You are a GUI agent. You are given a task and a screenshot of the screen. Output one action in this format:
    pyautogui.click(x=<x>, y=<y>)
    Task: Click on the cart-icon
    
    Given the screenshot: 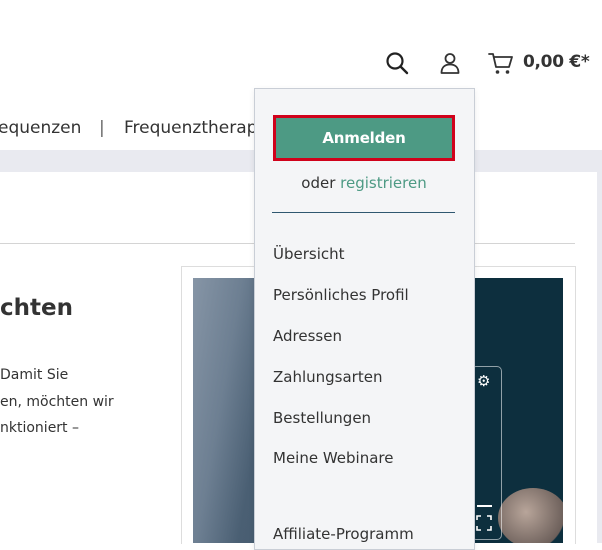 What is the action you would take?
    pyautogui.click(x=500, y=63)
    